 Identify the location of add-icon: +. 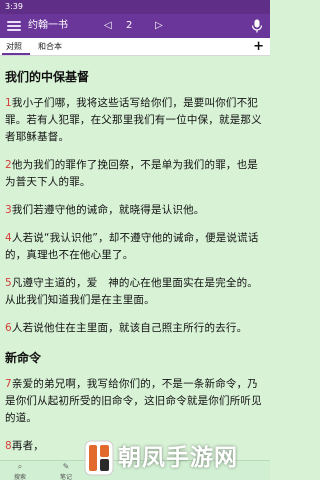
(258, 47).